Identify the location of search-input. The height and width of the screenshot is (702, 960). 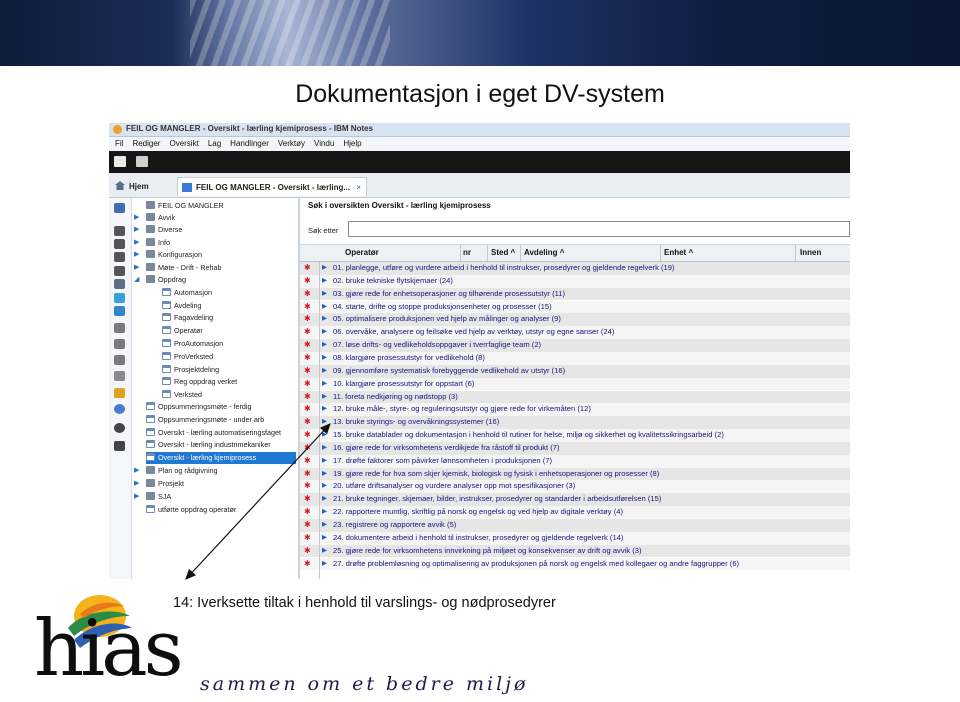
(599, 229).